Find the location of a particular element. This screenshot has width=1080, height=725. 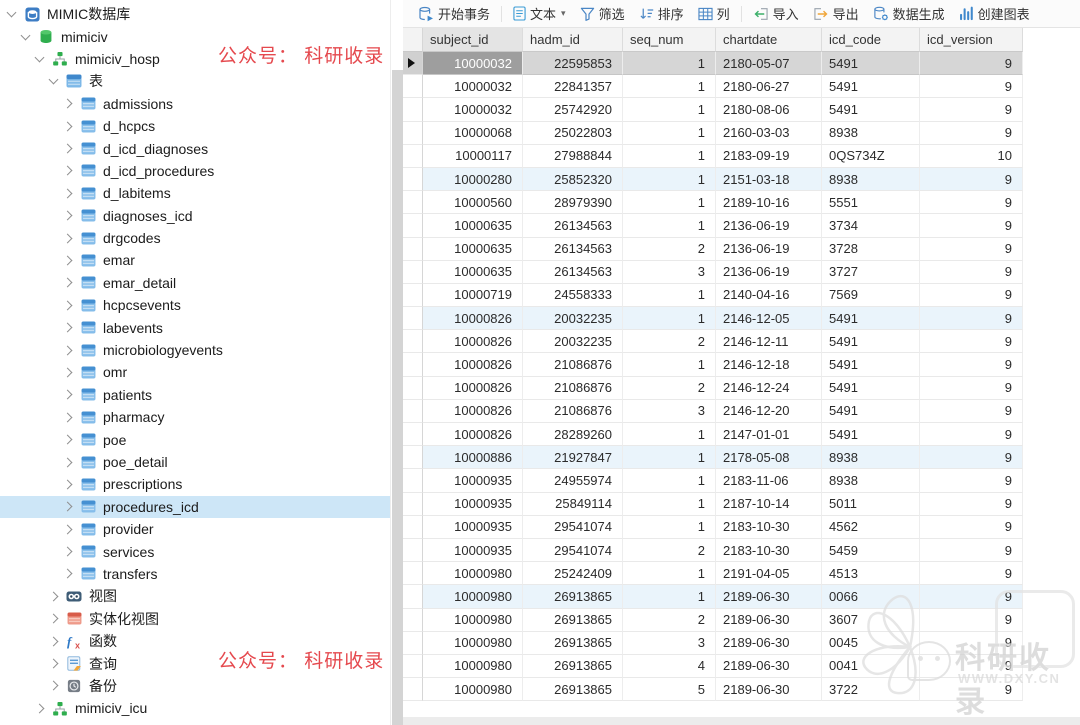

cell-icd_code: 0041 is located at coordinates (871, 666).